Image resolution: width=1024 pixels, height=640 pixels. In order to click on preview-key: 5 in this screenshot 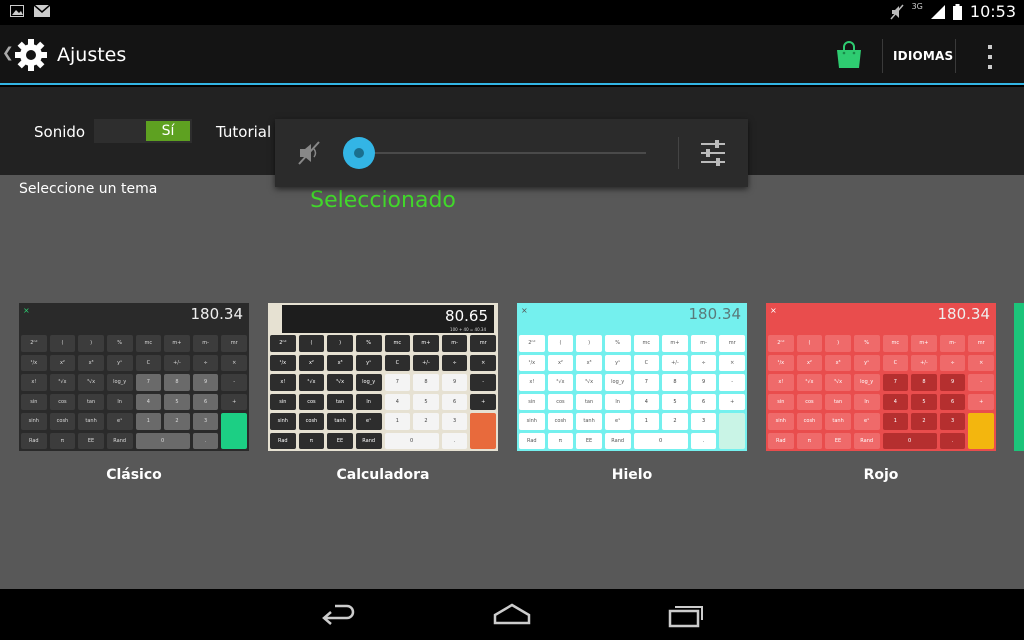, I will do `click(924, 401)`.